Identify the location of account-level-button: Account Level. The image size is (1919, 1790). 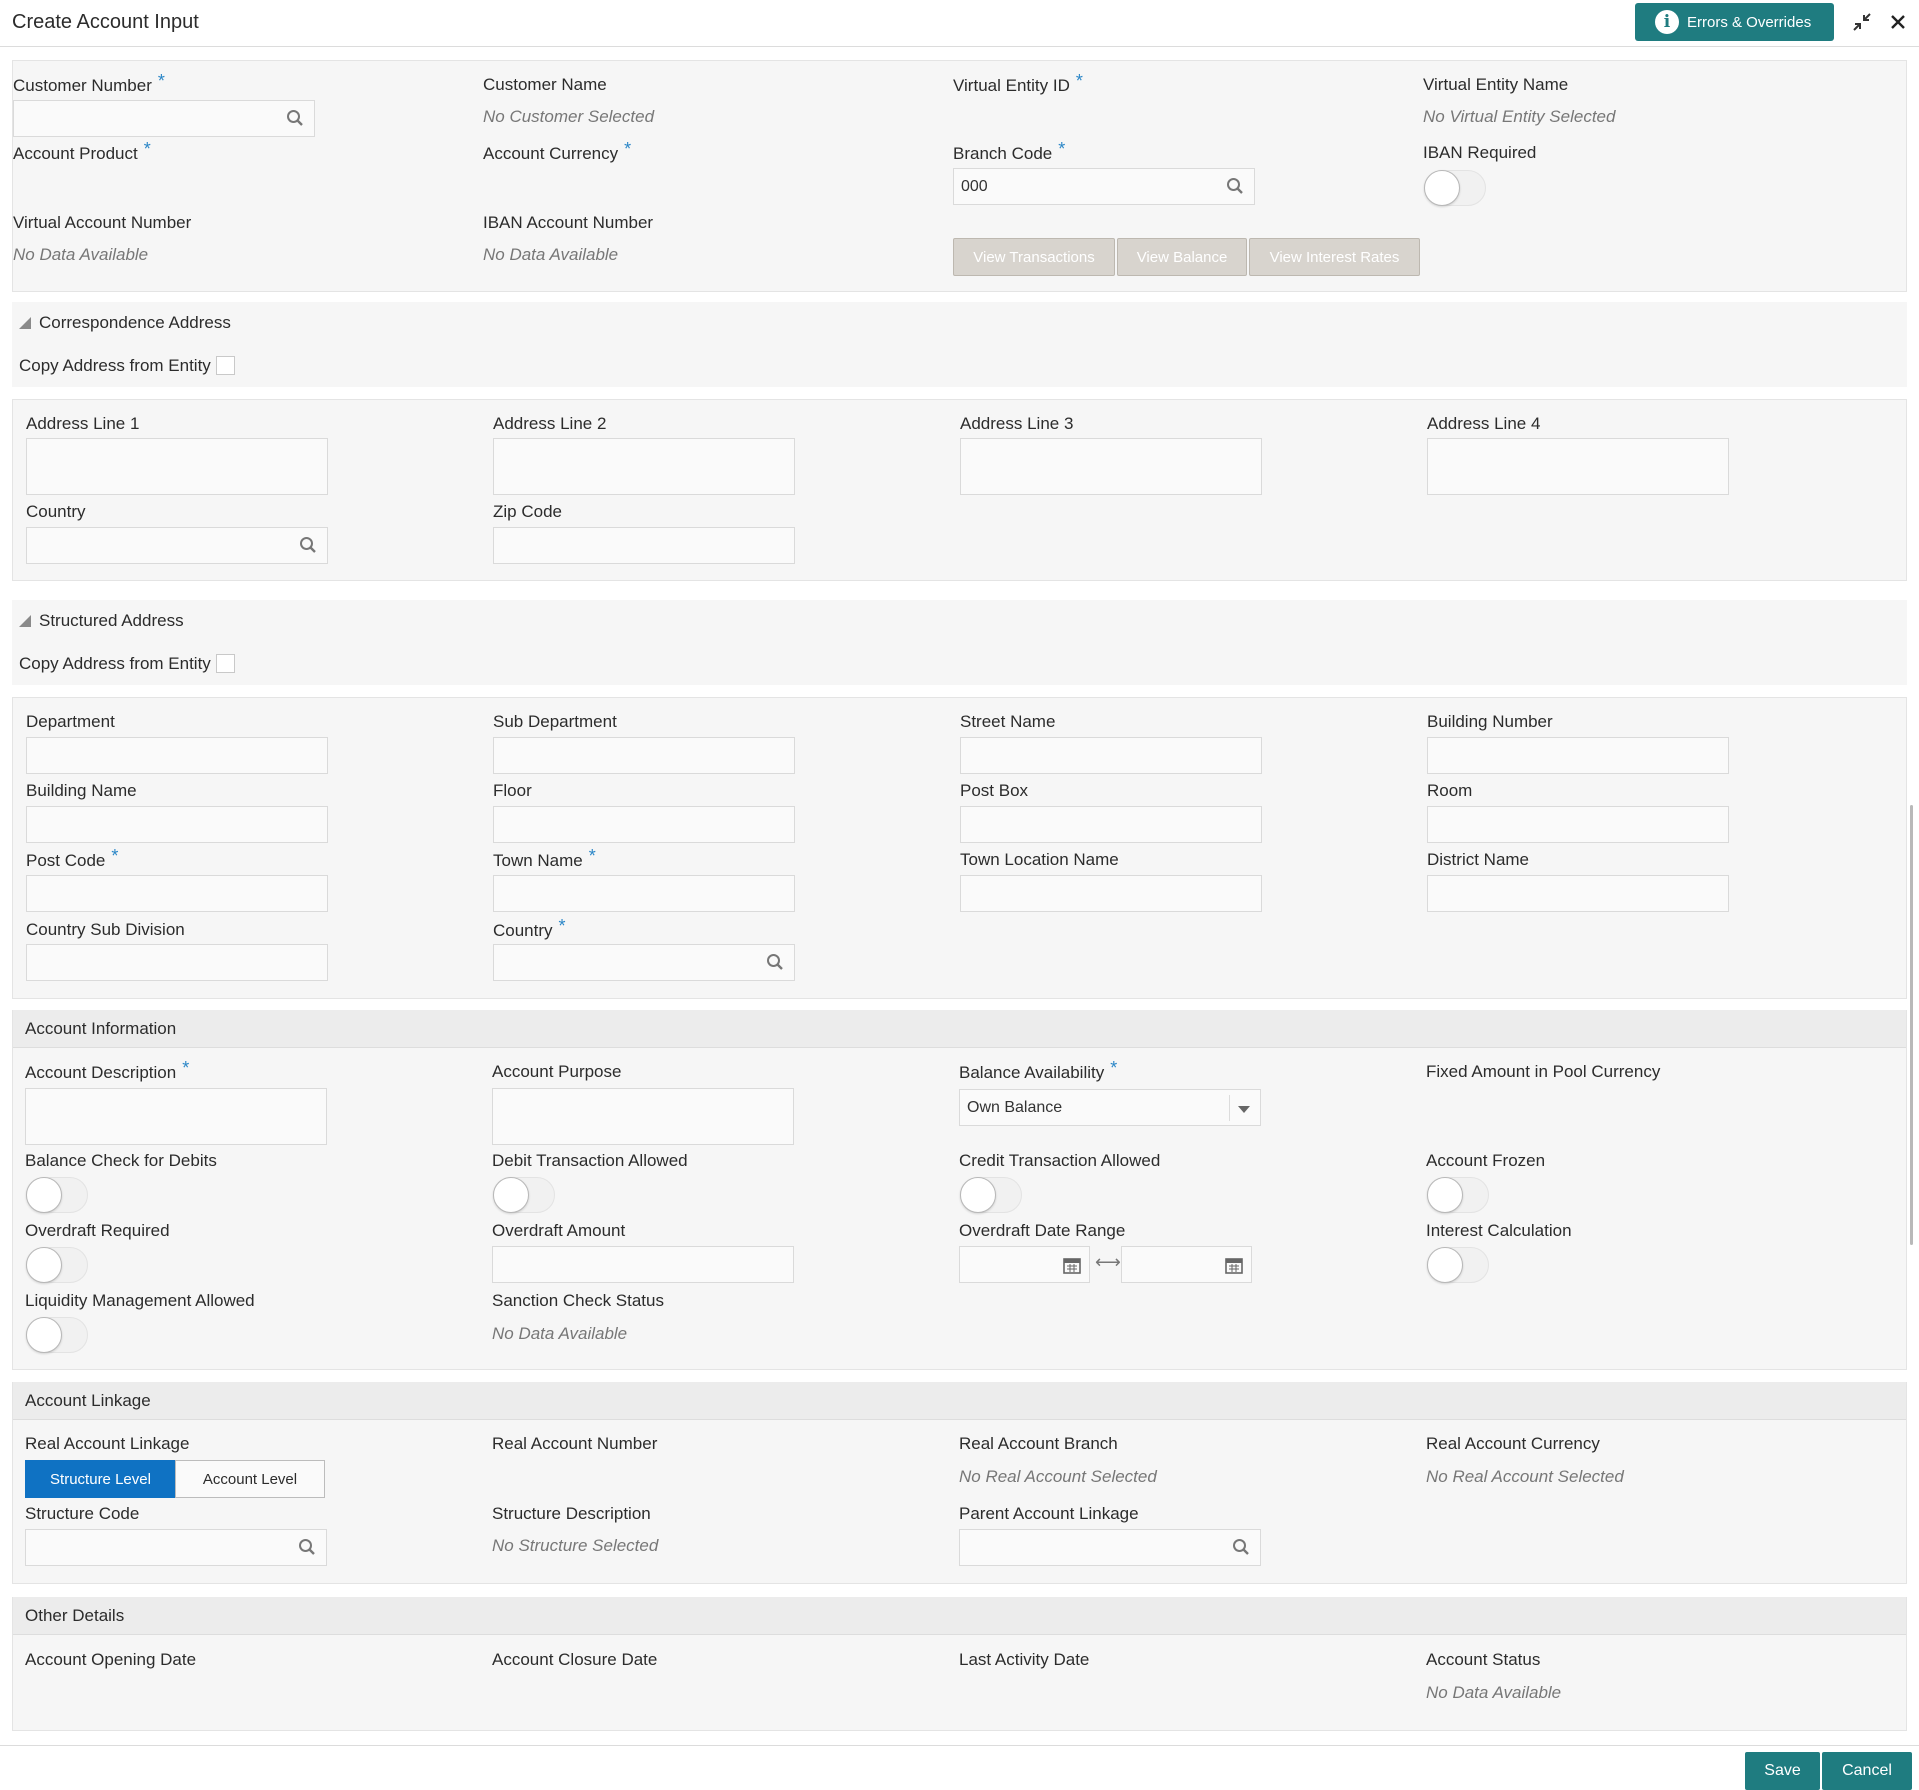
(250, 1479).